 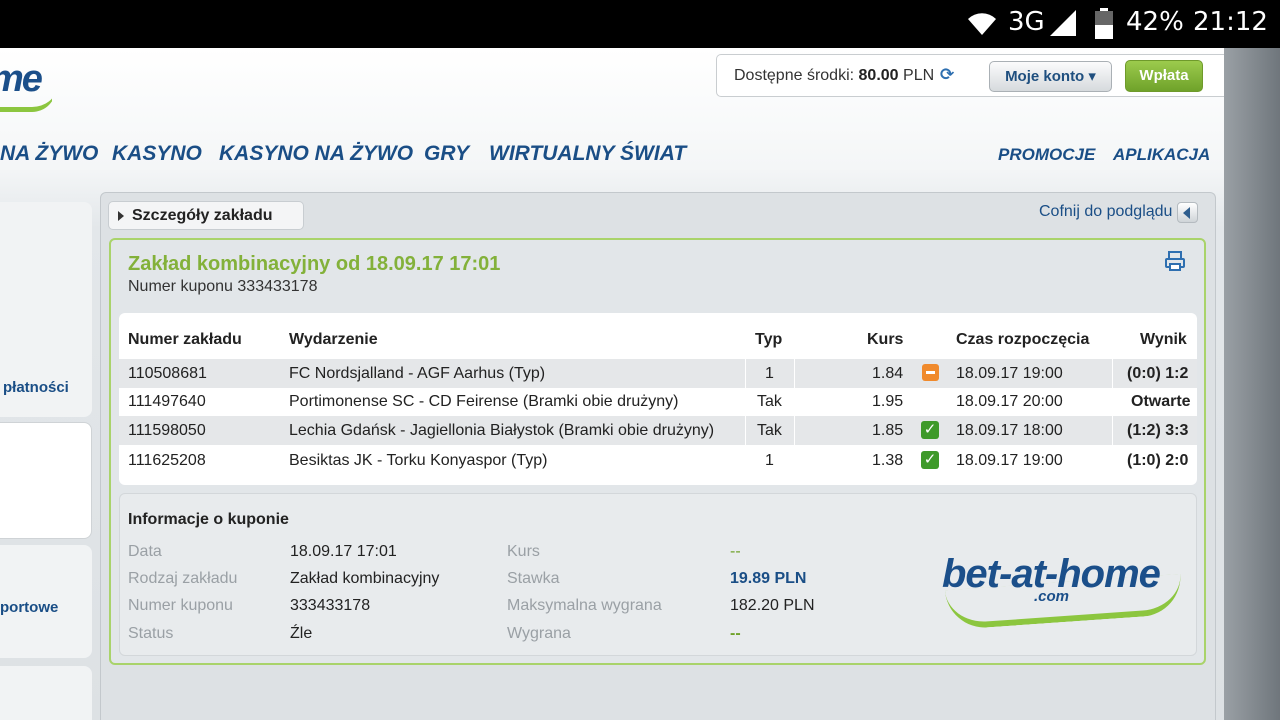 I want to click on bet-title: Zakład kombinacyjny od 18.09.17 17:01, so click(x=314, y=264).